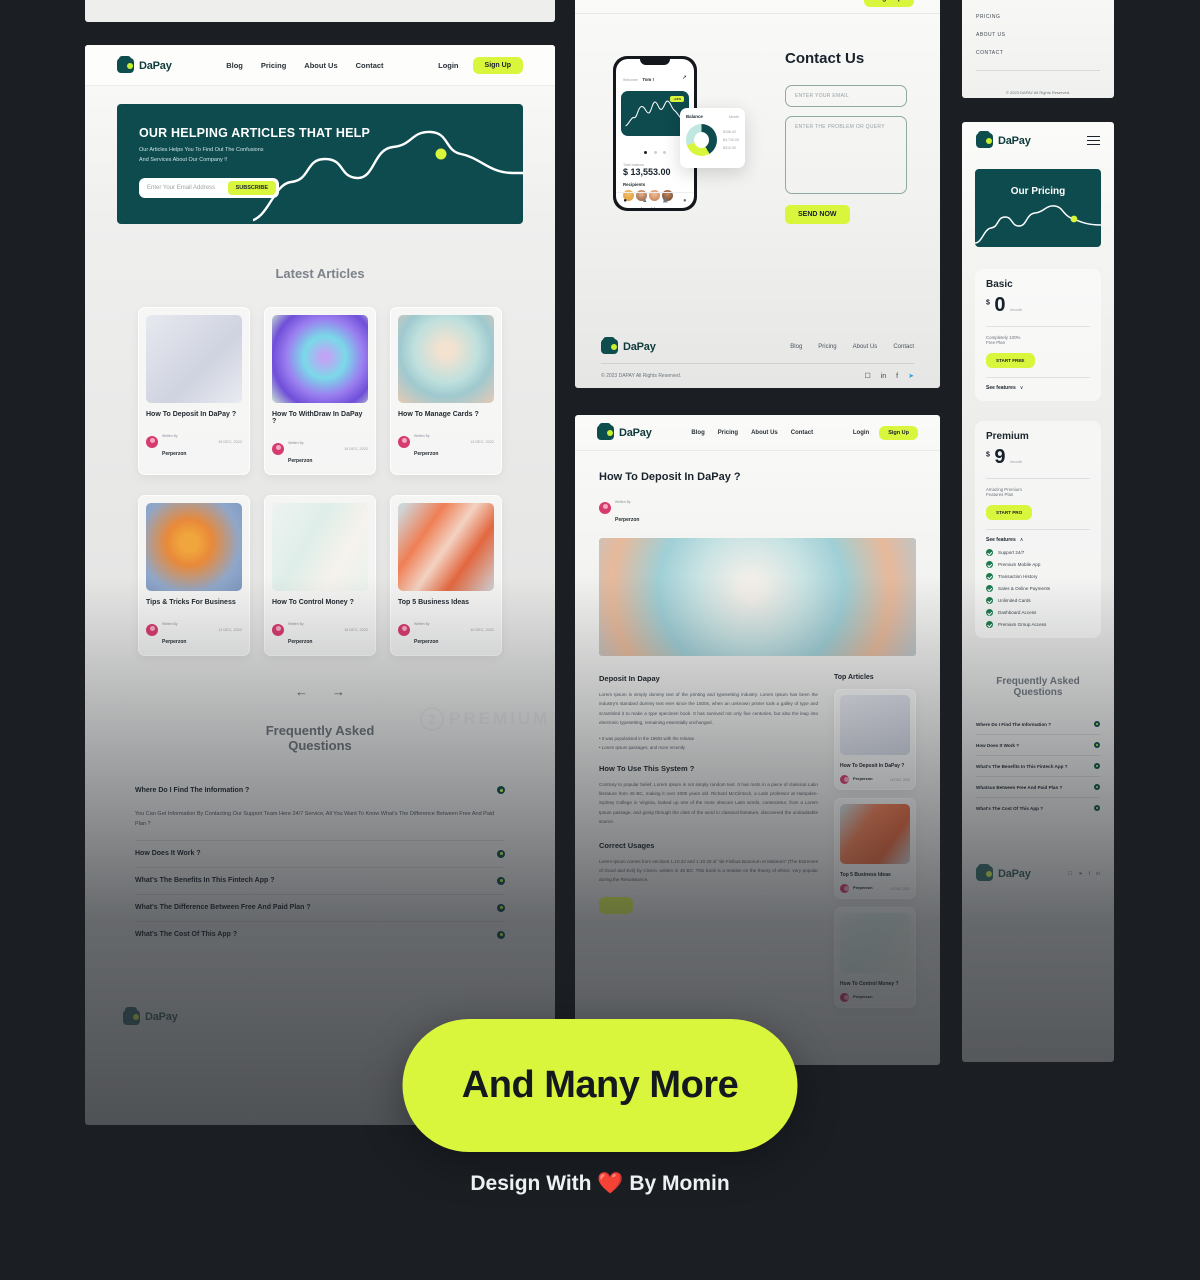  What do you see at coordinates (338, 691) in the screenshot?
I see `next-arrow-icon: →` at bounding box center [338, 691].